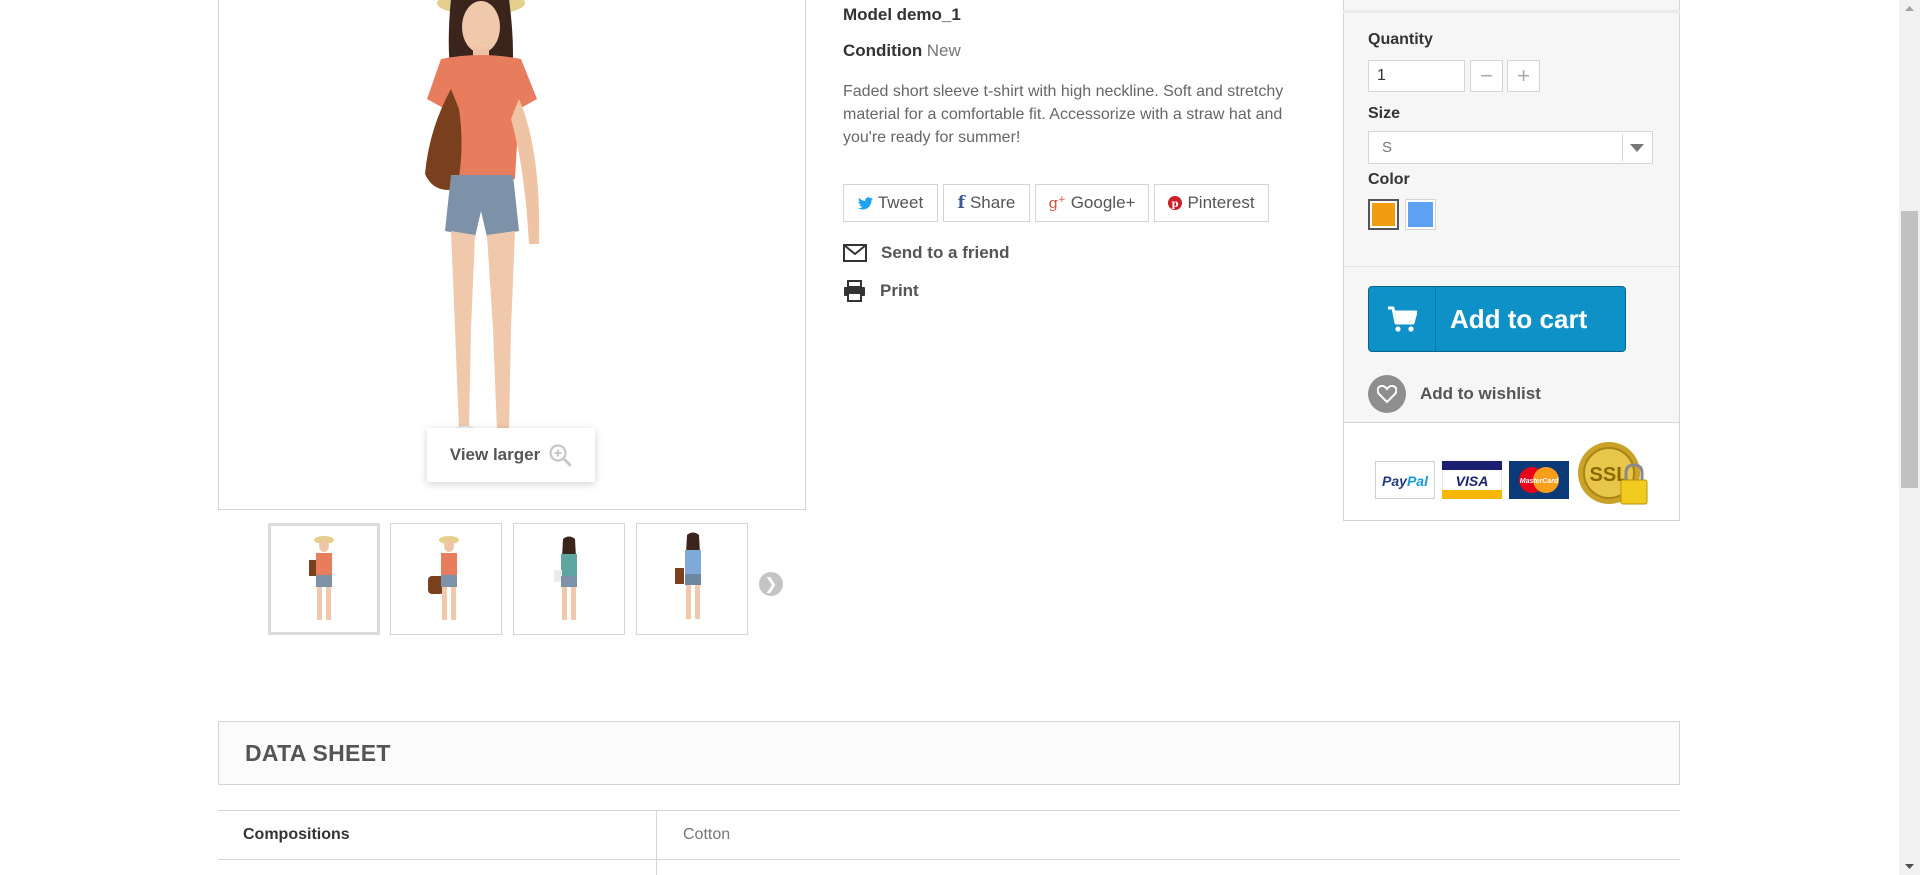 The width and height of the screenshot is (1920, 875). I want to click on condition-value: New, so click(943, 50).